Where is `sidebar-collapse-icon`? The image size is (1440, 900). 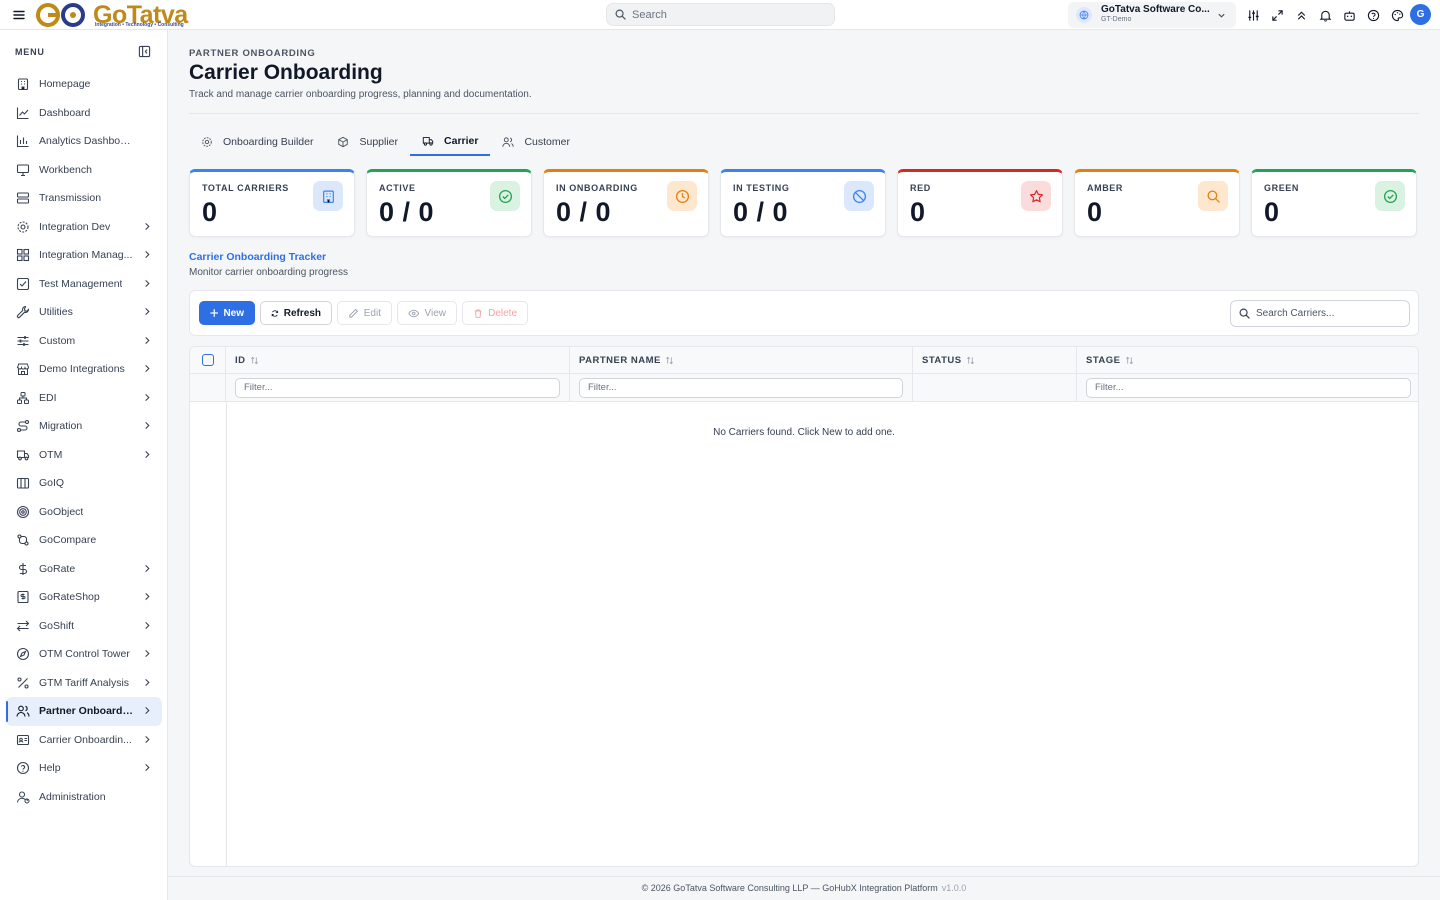
sidebar-collapse-icon is located at coordinates (144, 51).